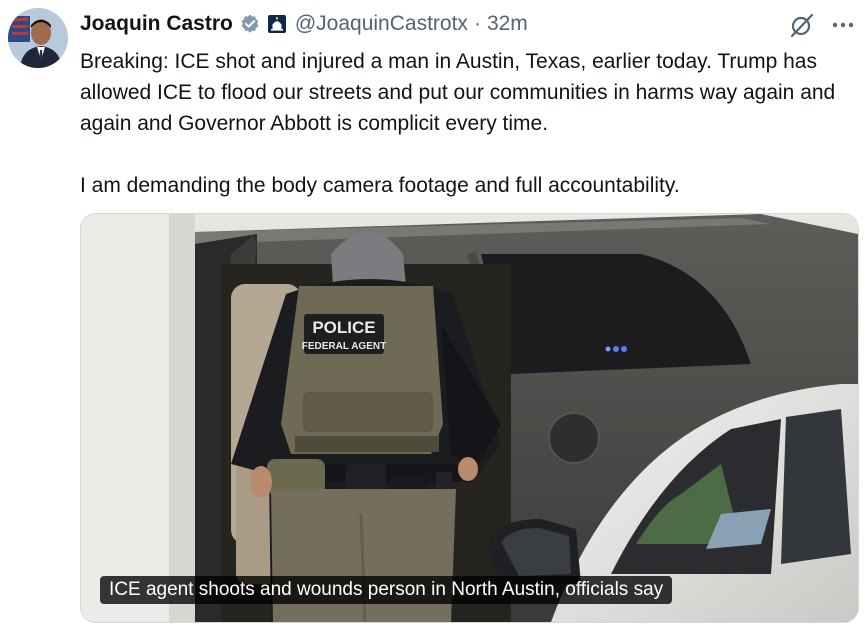  I want to click on avatar-image, so click(38, 38).